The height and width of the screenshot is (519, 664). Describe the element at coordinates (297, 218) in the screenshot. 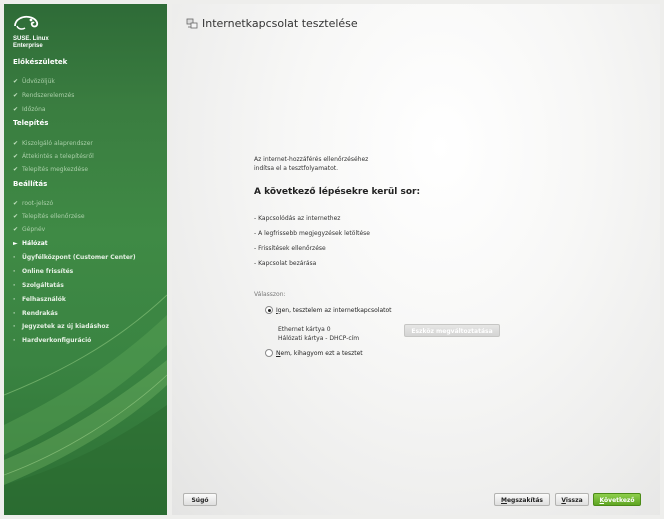

I see `list-item: - Kapcsolódás az internethez` at that location.